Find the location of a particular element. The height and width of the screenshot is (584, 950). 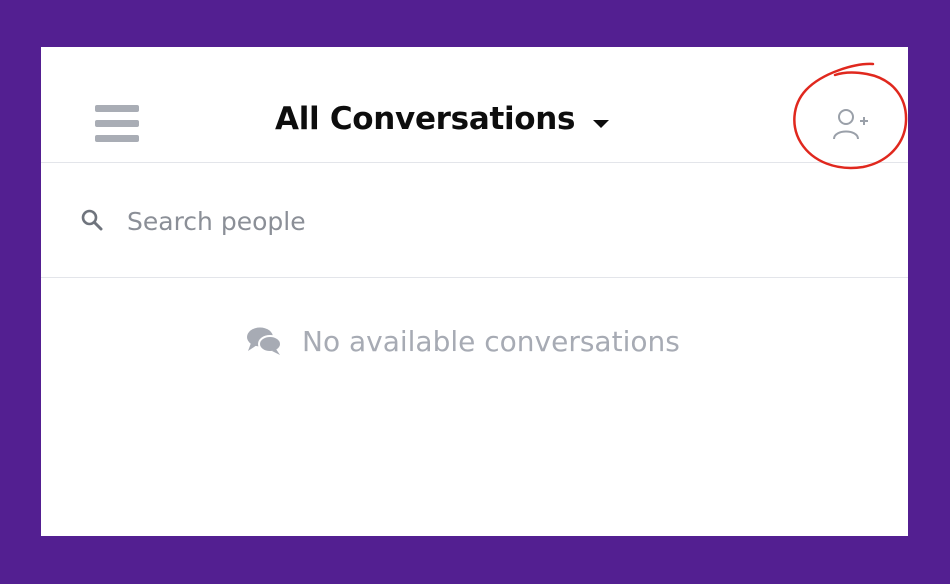

empty-conversations-message: No available conversations is located at coordinates (463, 341).